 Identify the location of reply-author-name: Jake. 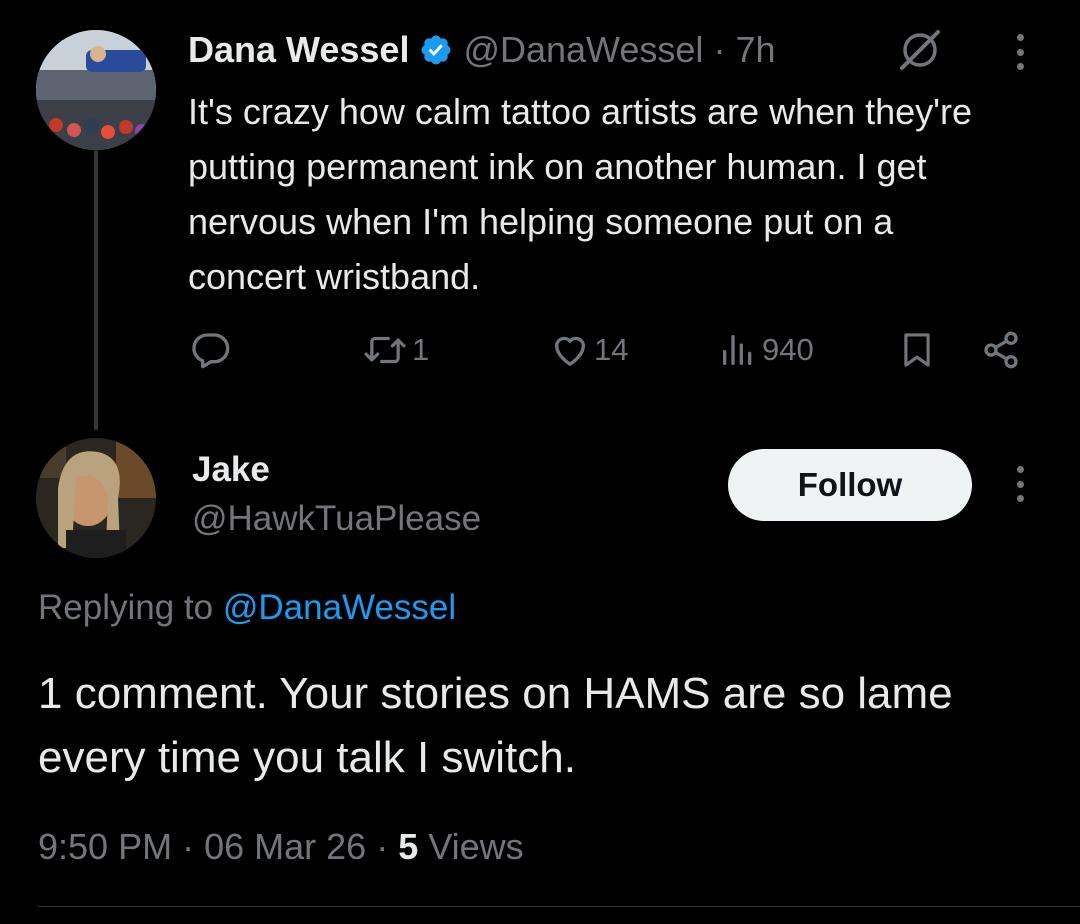
(336, 470).